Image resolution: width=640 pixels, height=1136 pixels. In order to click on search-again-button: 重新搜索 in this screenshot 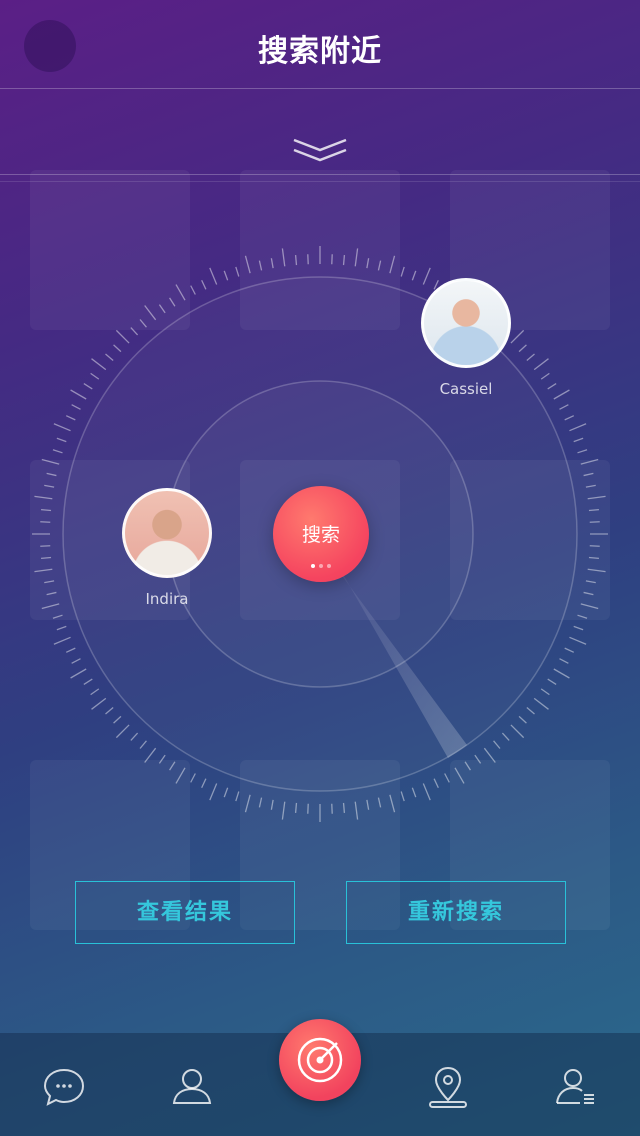, I will do `click(456, 912)`.